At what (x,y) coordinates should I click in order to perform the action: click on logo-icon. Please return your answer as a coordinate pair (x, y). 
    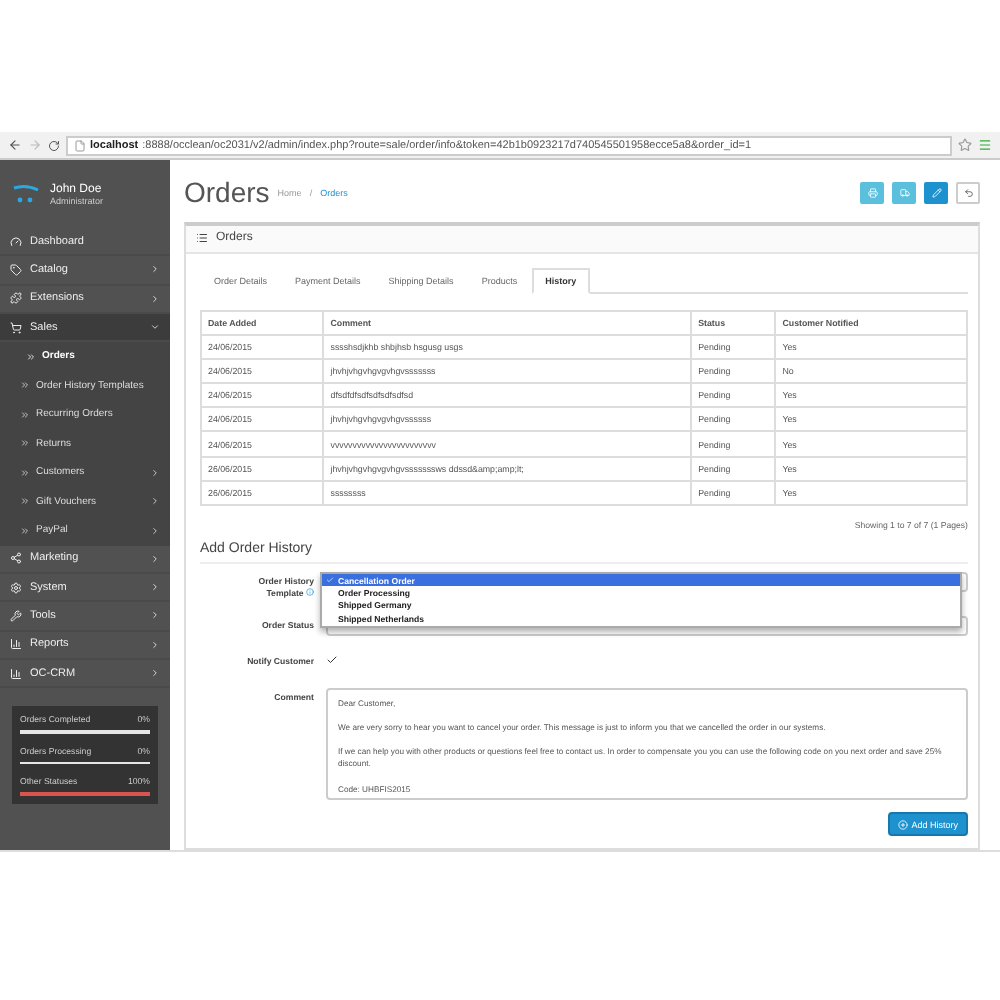
    Looking at the image, I should click on (26, 194).